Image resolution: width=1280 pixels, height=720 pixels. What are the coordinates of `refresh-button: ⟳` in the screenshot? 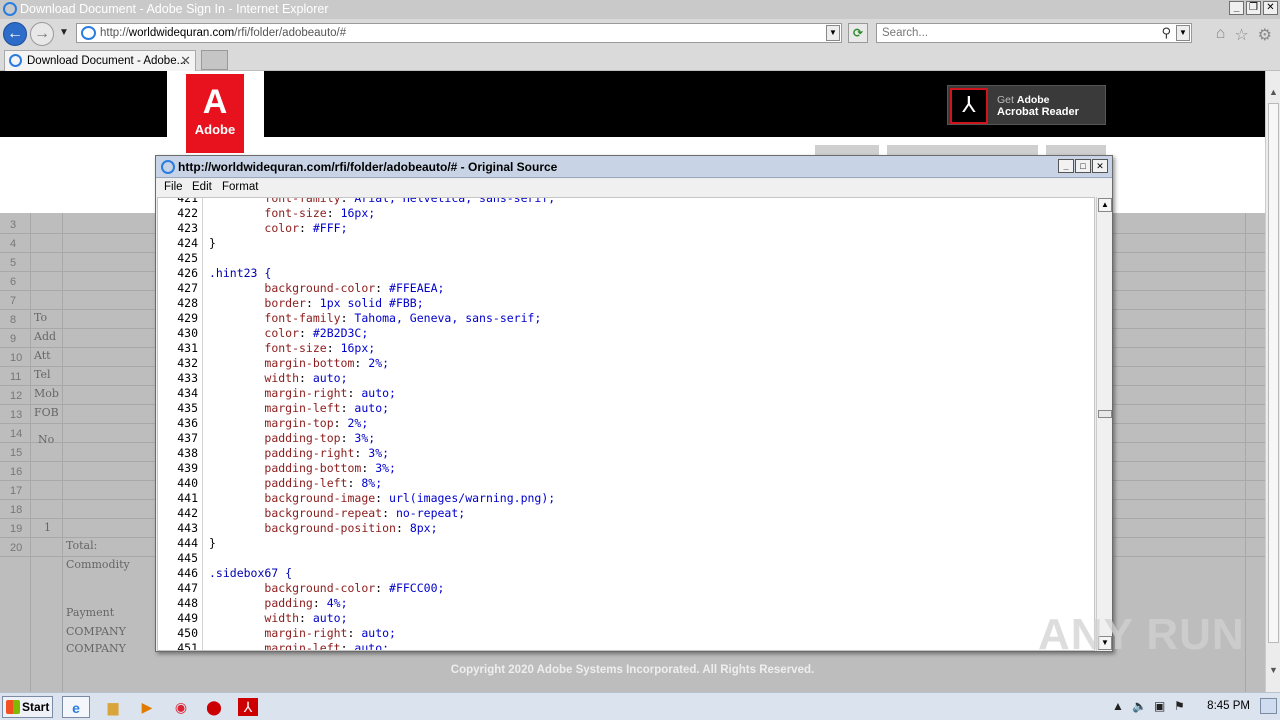 It's located at (858, 33).